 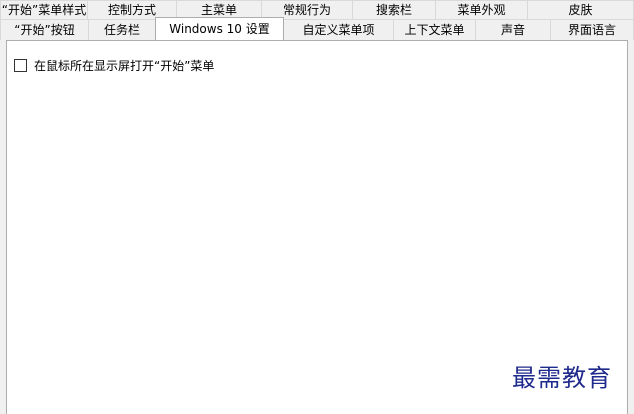 What do you see at coordinates (44, 29) in the screenshot?
I see `tab-start-button: “开始”按钮` at bounding box center [44, 29].